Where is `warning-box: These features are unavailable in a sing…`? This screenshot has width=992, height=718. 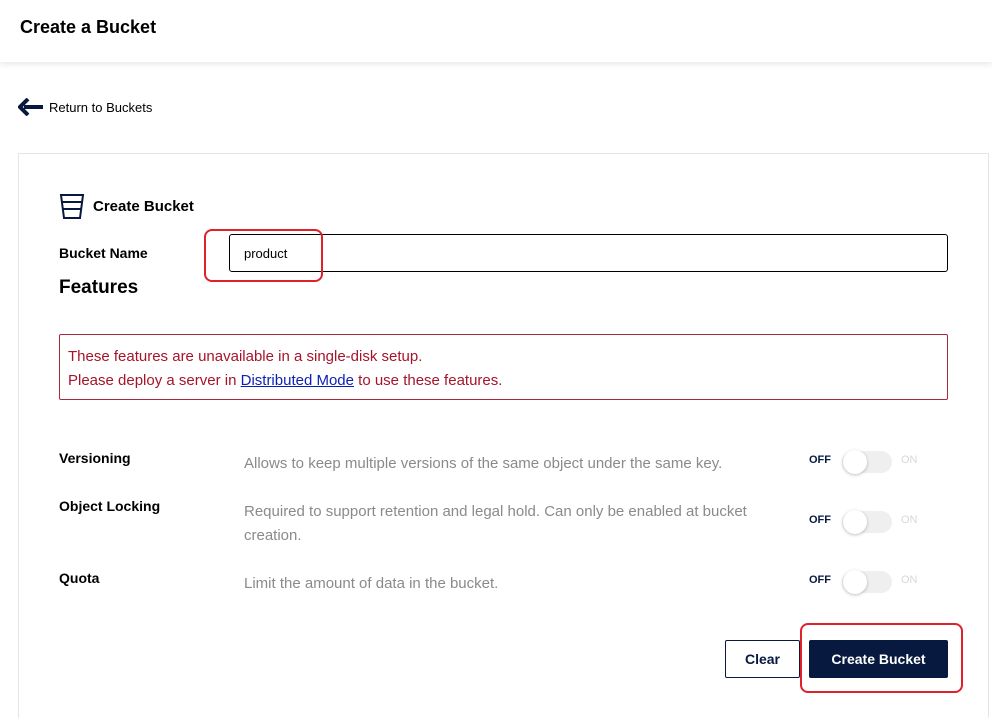 warning-box: These features are unavailable in a sing… is located at coordinates (503, 367).